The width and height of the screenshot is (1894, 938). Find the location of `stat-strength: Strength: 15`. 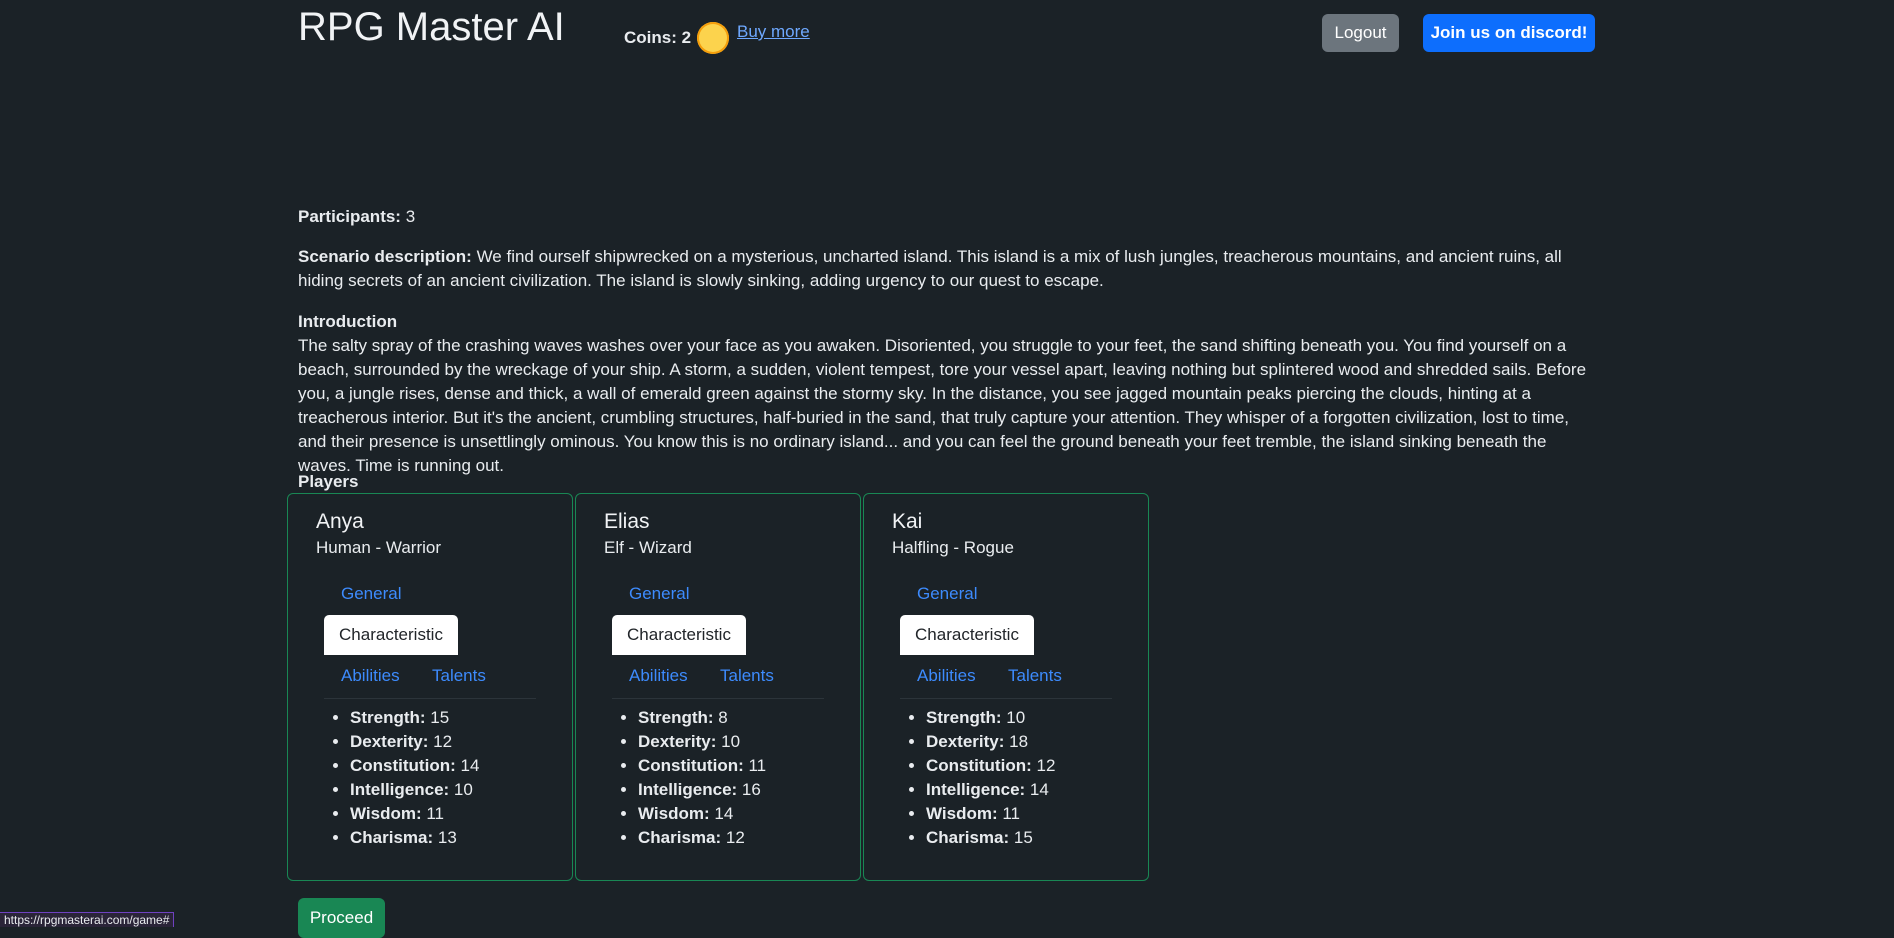

stat-strength: Strength: 15 is located at coordinates (414, 718).